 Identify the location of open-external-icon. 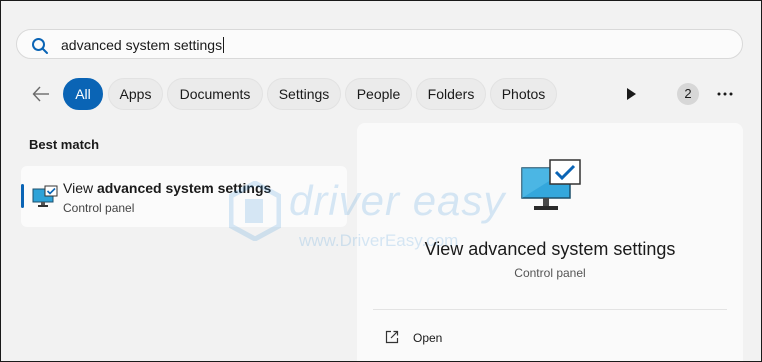
(392, 337).